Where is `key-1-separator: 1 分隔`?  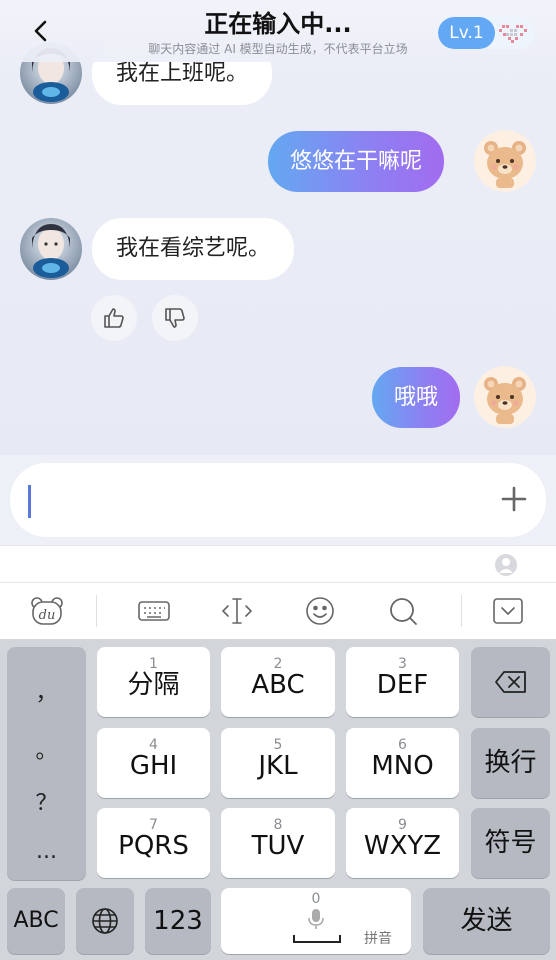
key-1-separator: 1 分隔 is located at coordinates (153, 682).